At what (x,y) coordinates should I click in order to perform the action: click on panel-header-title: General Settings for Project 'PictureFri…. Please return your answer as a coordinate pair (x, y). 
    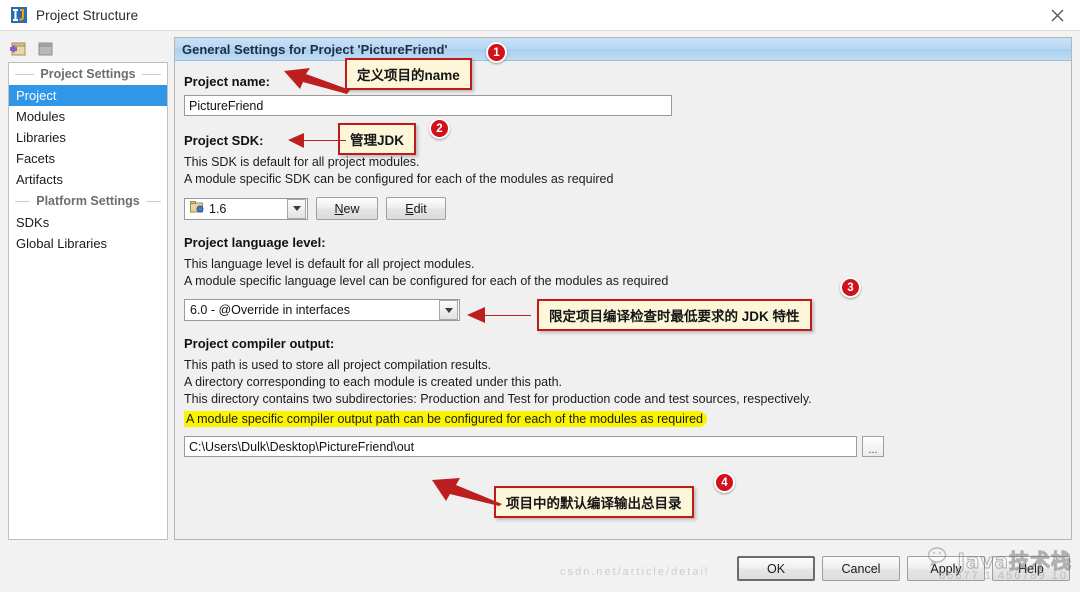
    Looking at the image, I should click on (623, 49).